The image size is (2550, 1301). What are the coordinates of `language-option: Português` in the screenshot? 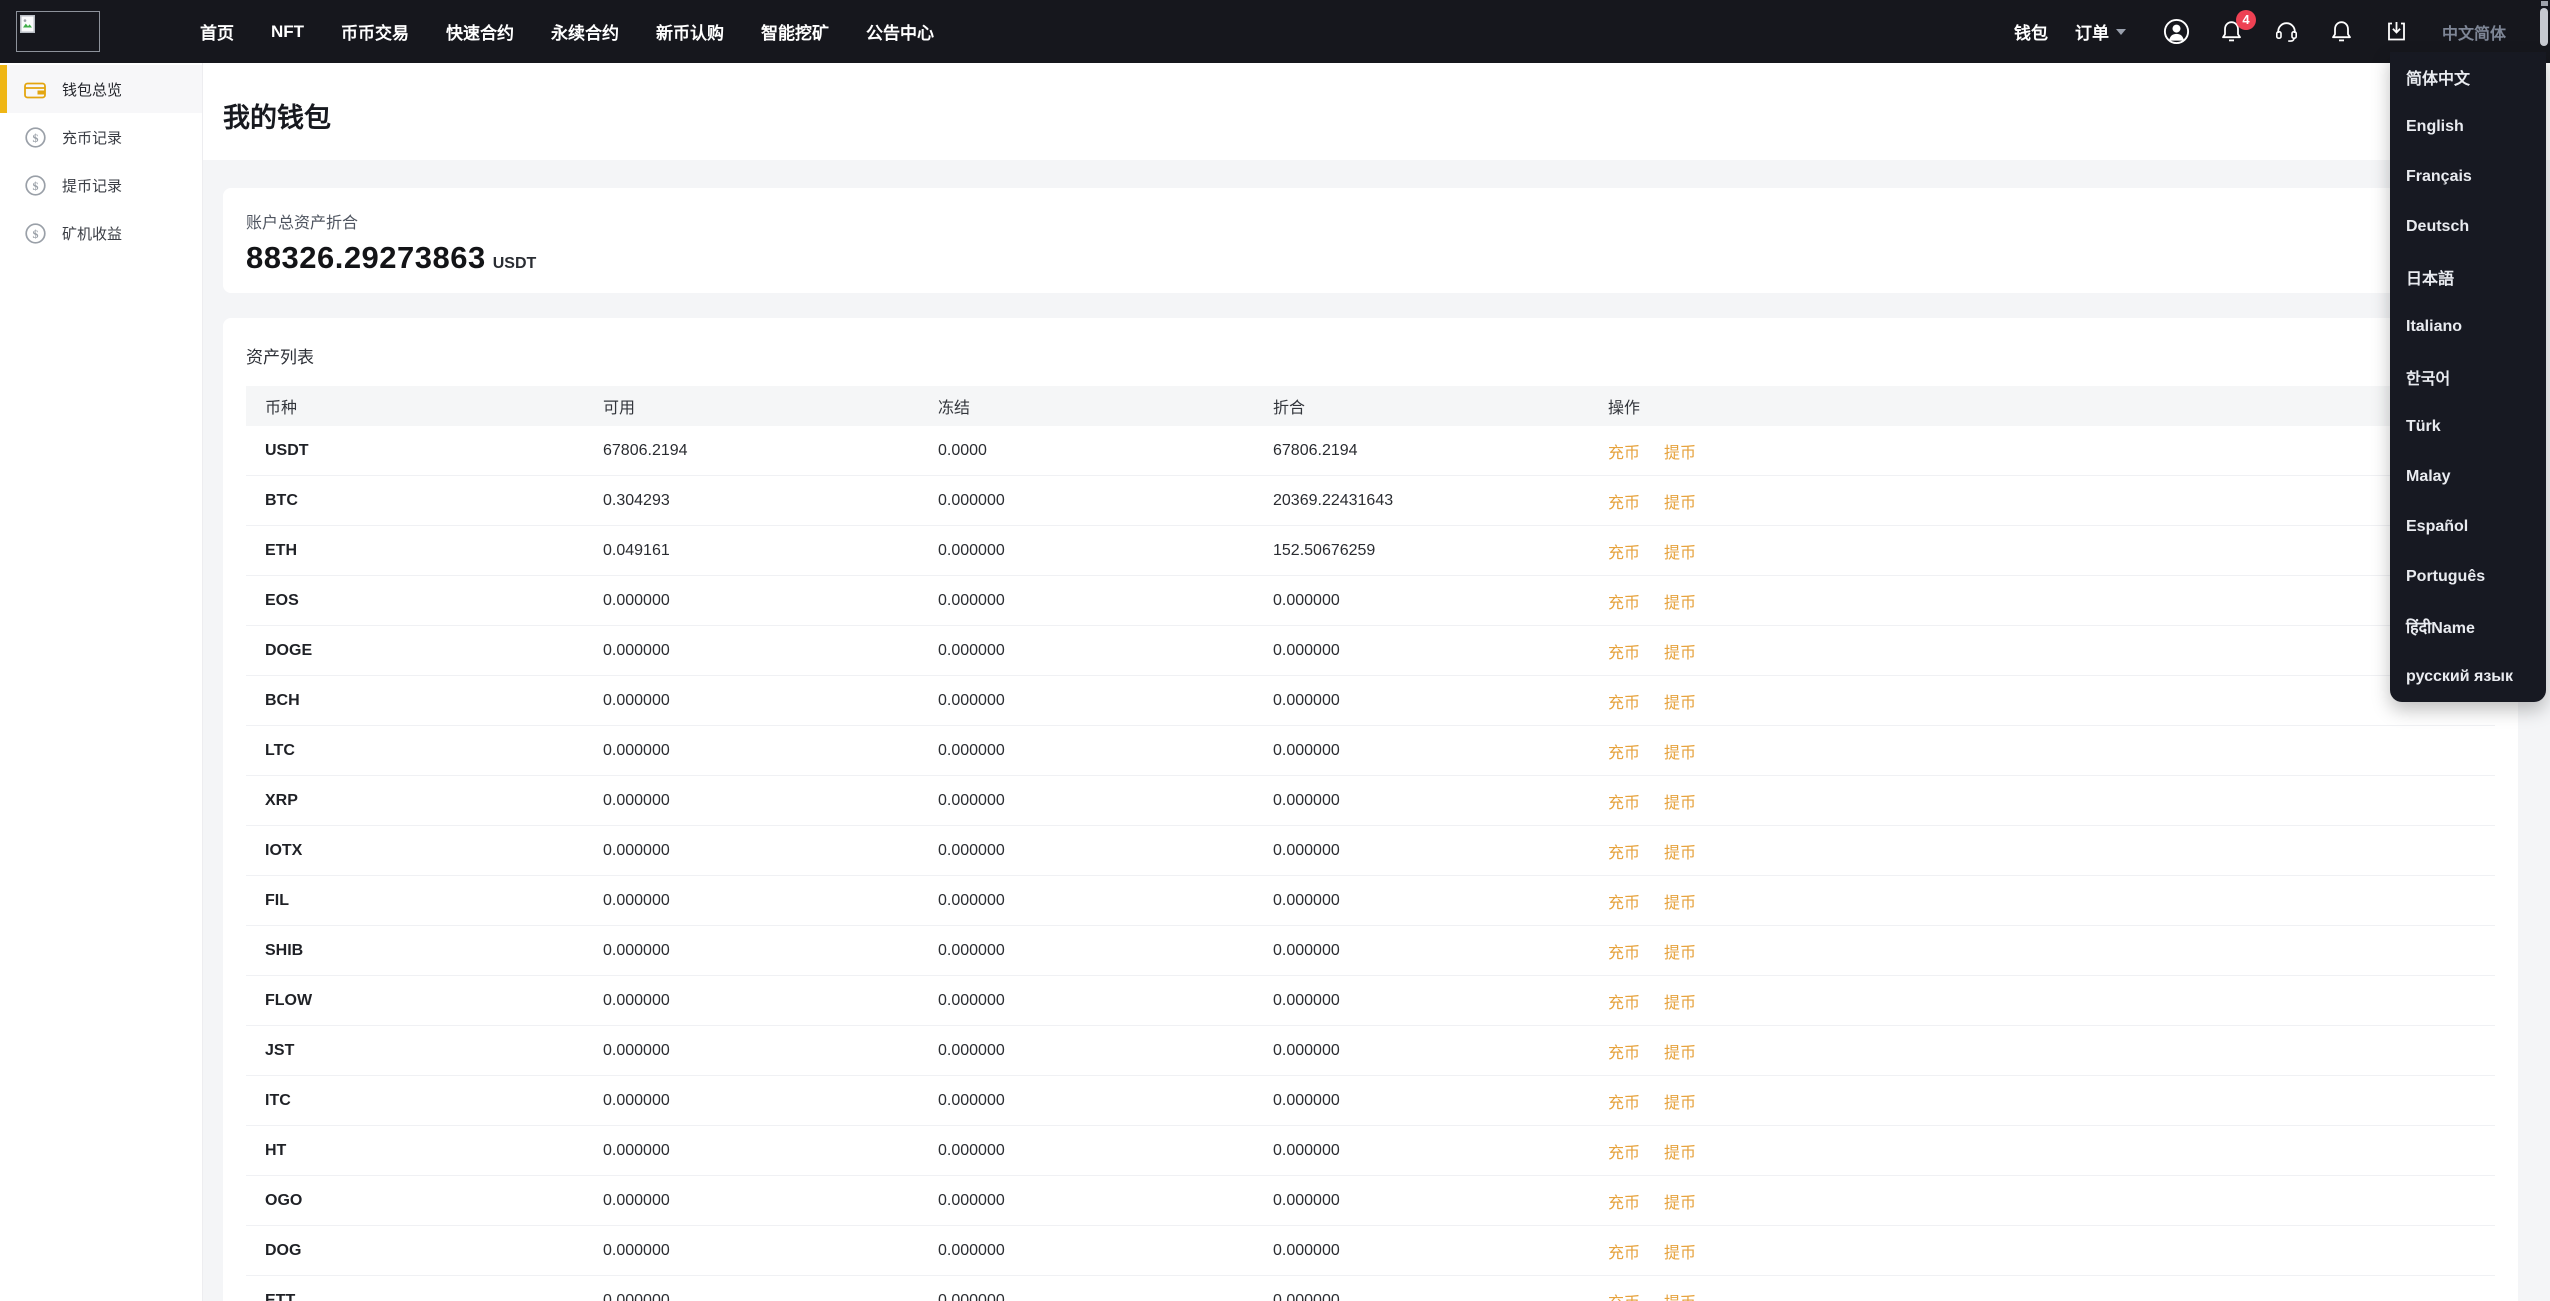 It's located at (2468, 577).